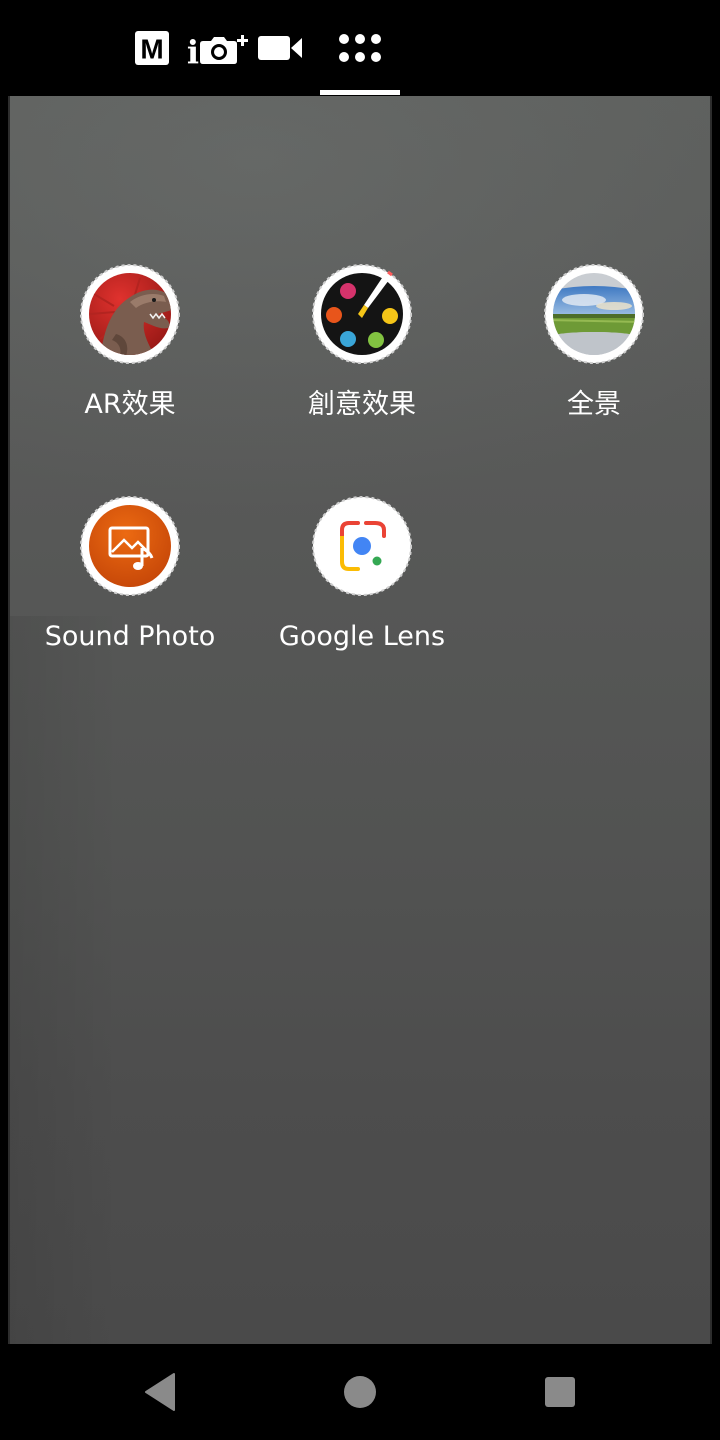  I want to click on app-label-google-lens: Google Lens, so click(362, 636).